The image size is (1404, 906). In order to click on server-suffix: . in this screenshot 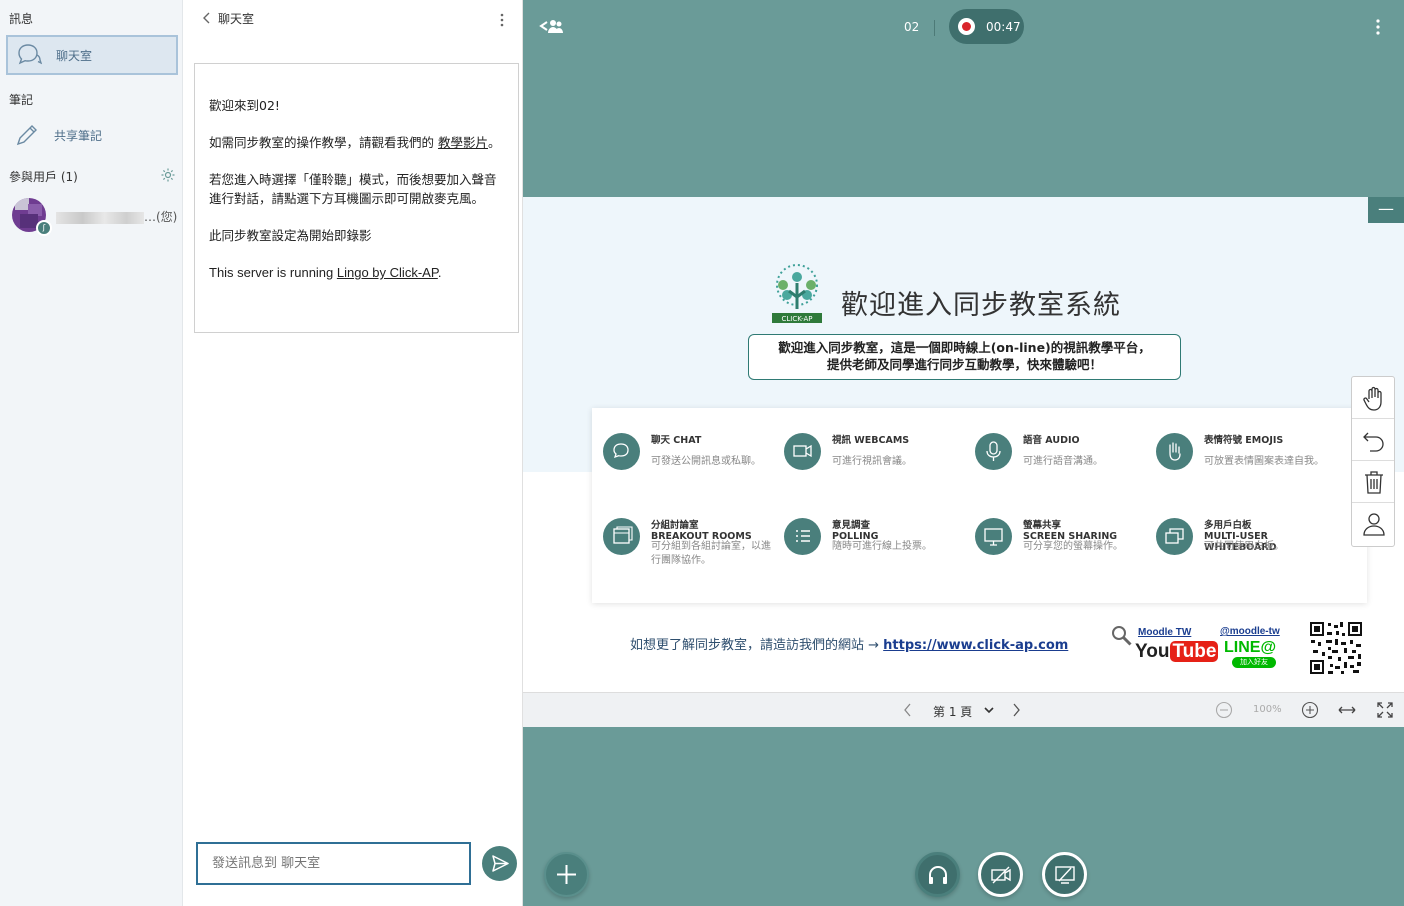, I will do `click(439, 272)`.